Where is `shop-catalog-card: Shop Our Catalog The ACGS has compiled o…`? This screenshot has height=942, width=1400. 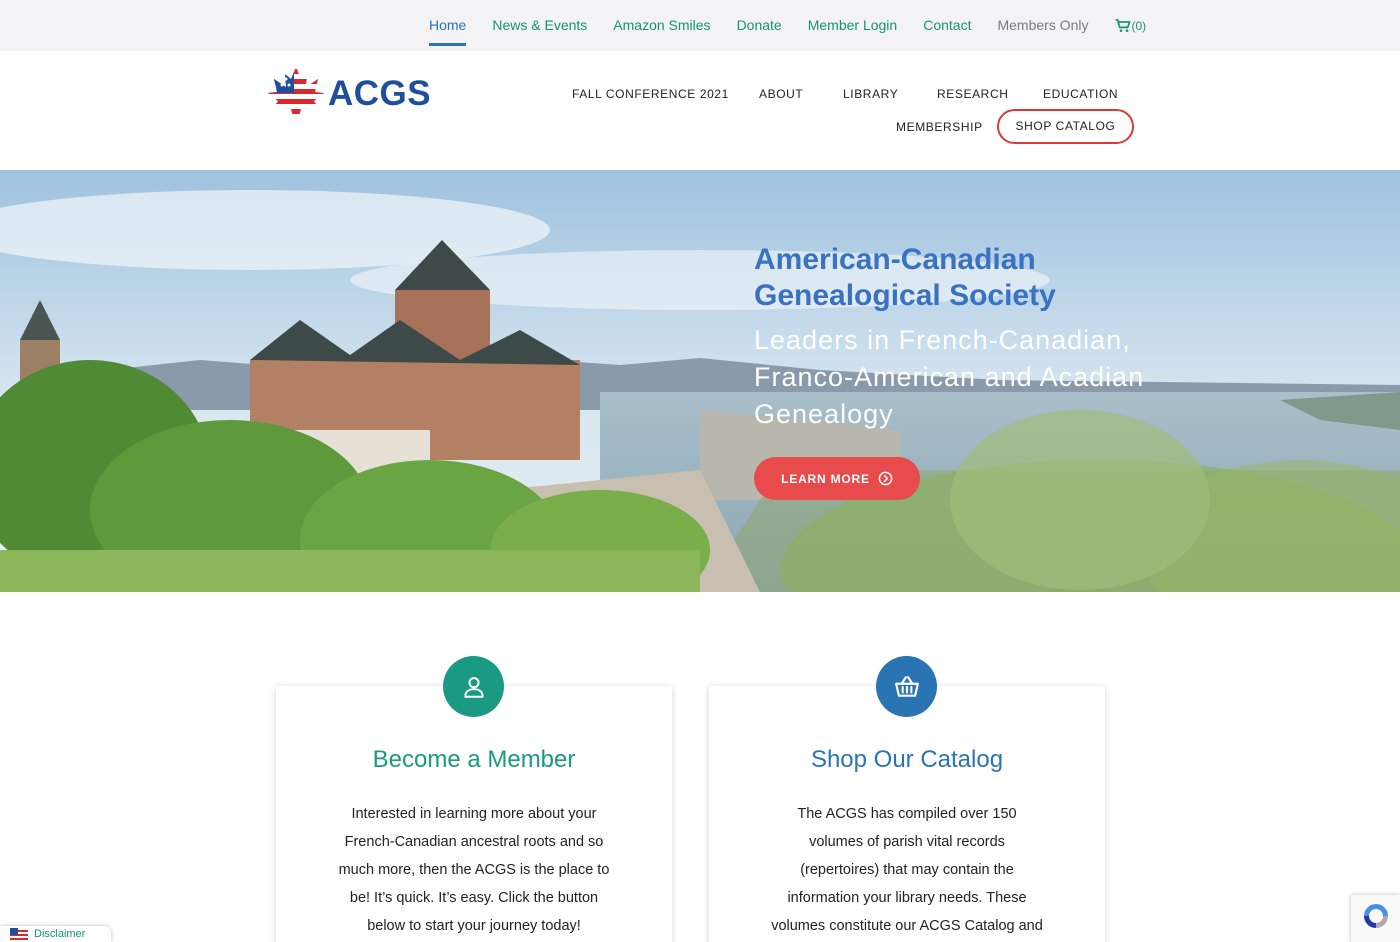
shop-catalog-card: Shop Our Catalog The ACGS has compiled o… is located at coordinates (907, 799).